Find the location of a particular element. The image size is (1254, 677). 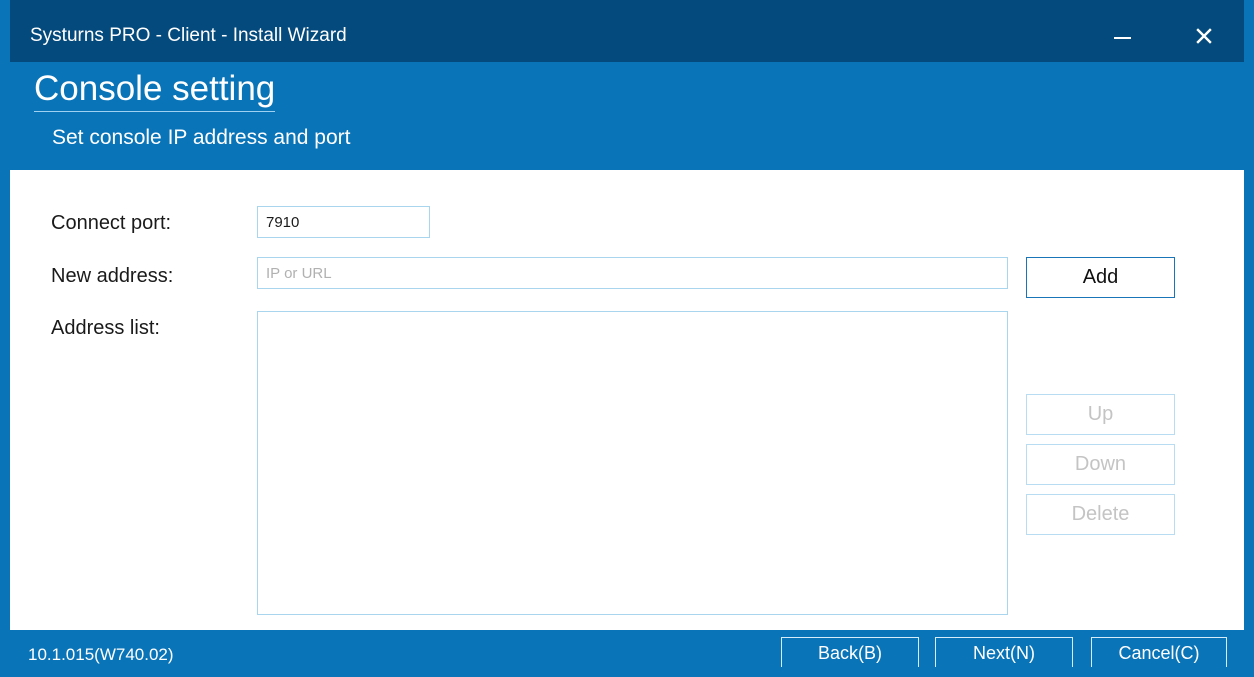

back-button: Back(B) is located at coordinates (850, 652).